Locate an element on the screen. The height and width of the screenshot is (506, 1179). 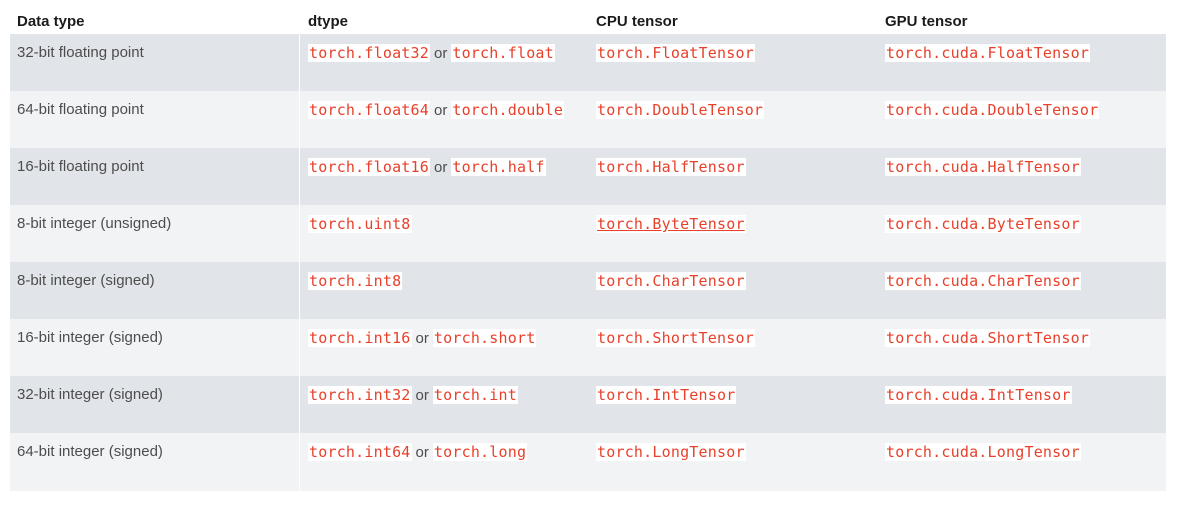
dtype-code: torch.int8 is located at coordinates (355, 281).